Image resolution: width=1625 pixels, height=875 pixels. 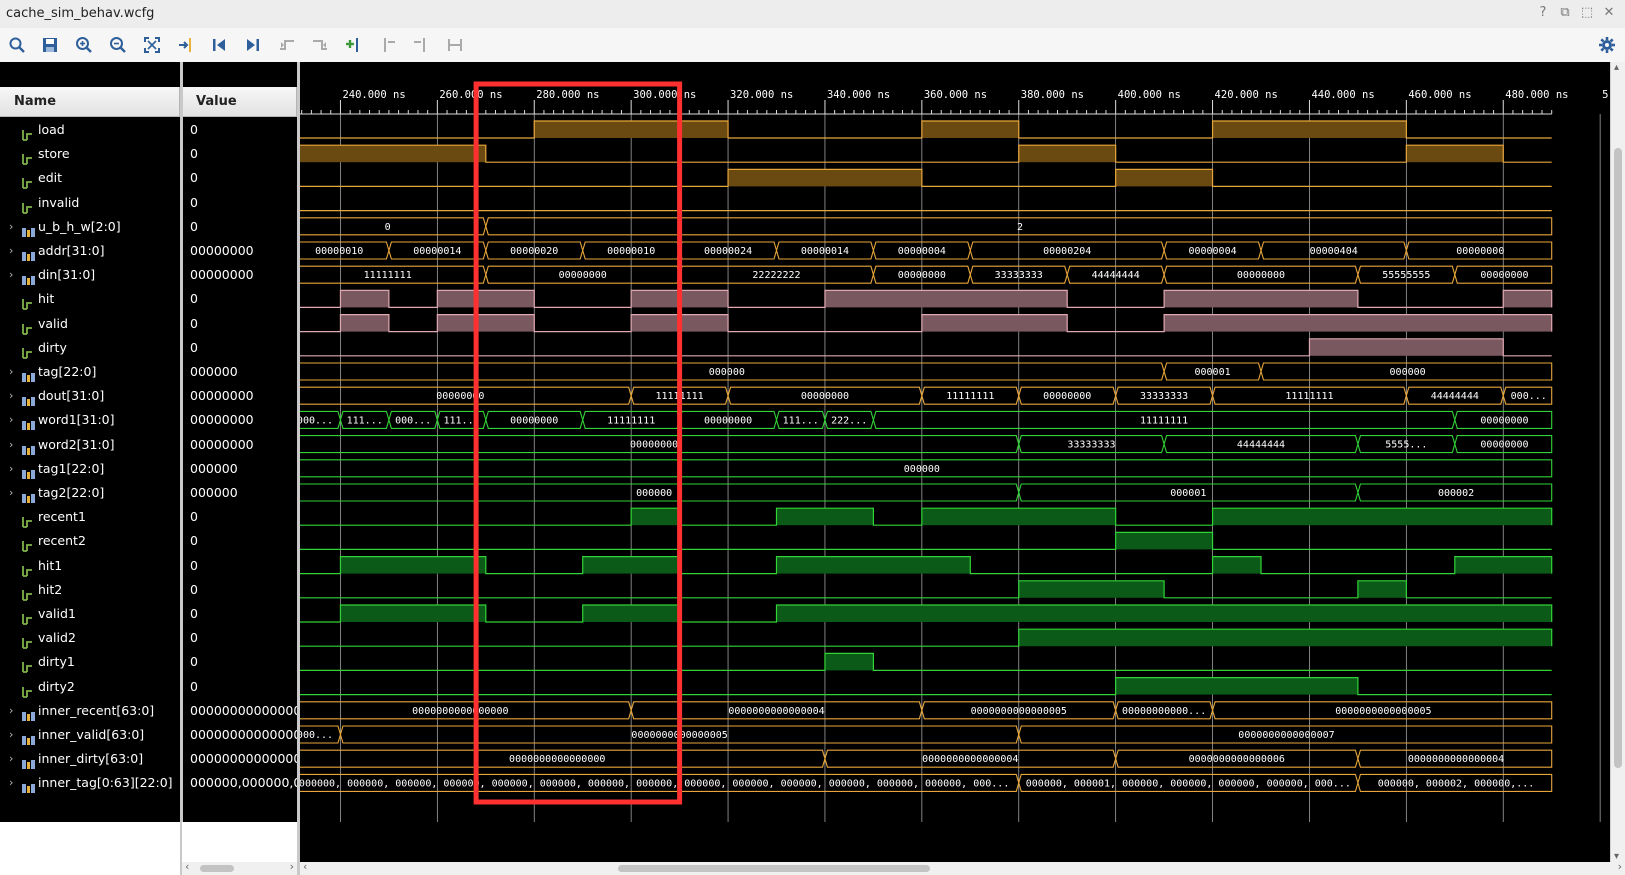 I want to click on signal-row-recent2: recent2, so click(x=90, y=540).